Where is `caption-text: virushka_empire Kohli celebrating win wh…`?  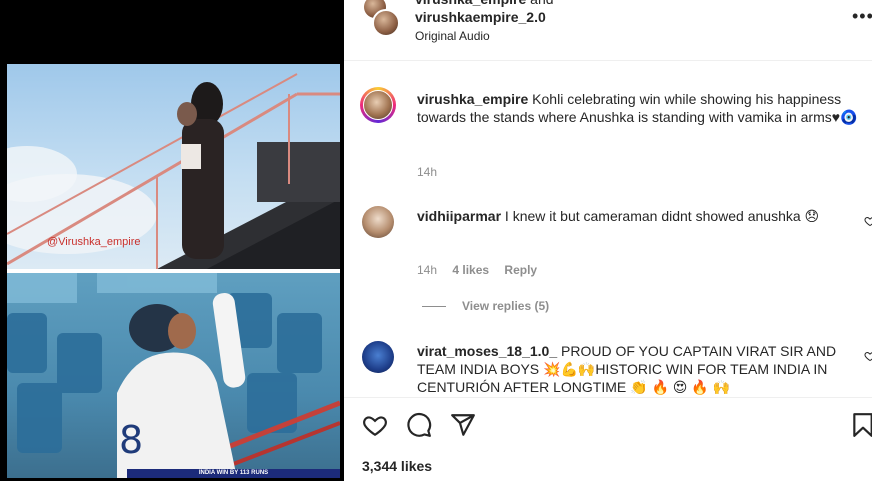 caption-text: virushka_empire Kohli celebrating win wh… is located at coordinates (644, 108).